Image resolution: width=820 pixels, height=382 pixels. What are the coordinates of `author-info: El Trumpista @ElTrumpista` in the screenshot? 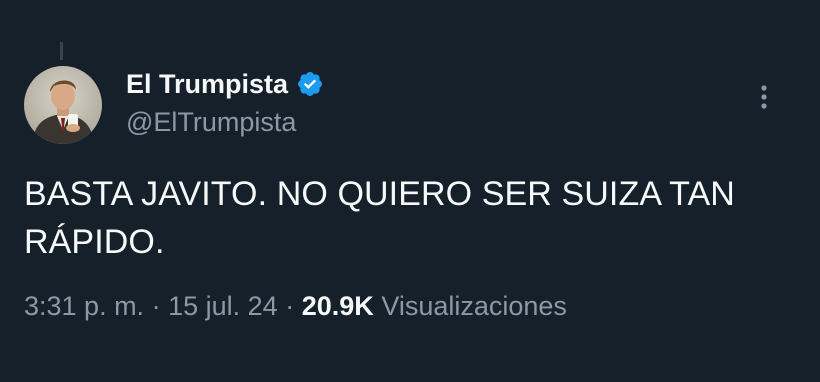 It's located at (225, 103).